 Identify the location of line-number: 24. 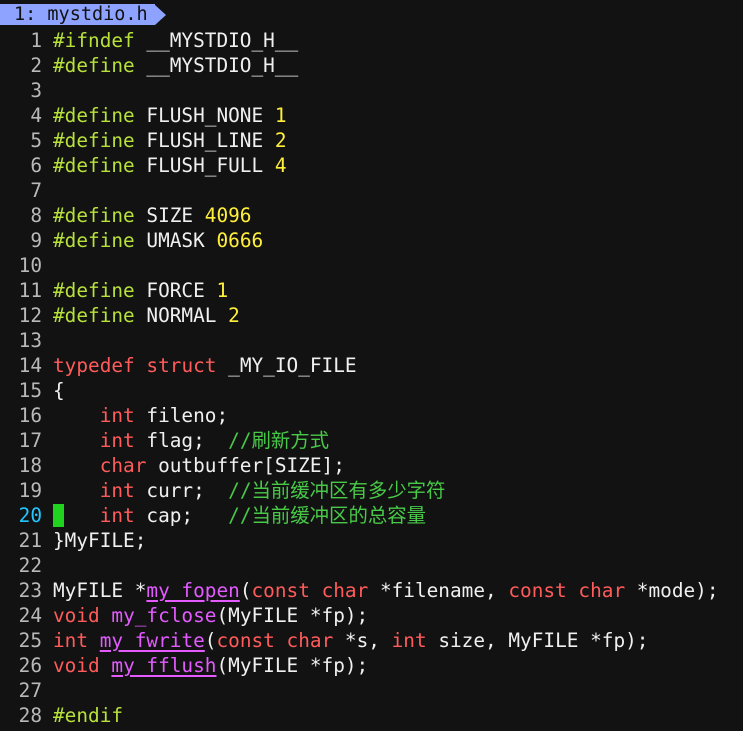
(30, 615).